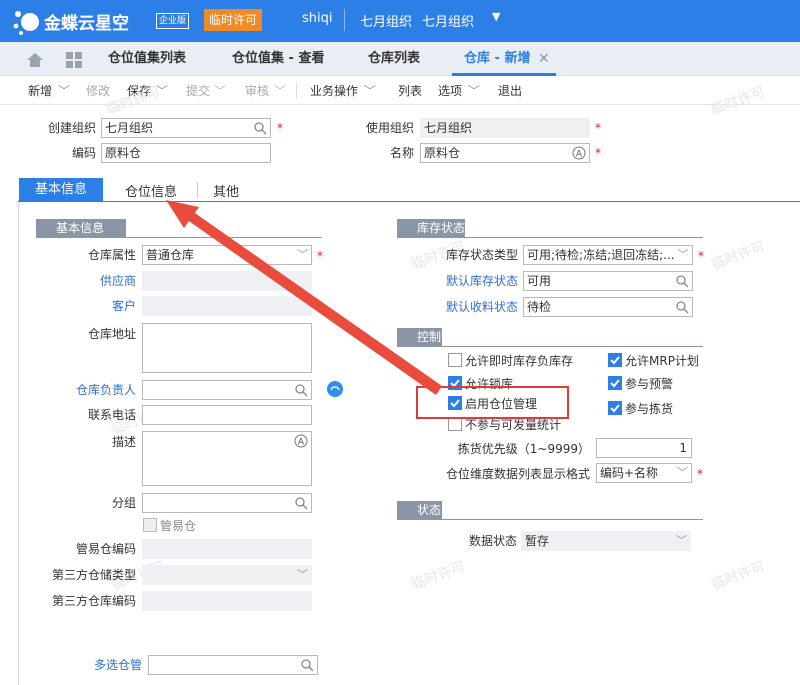 The image size is (800, 685). Describe the element at coordinates (227, 415) in the screenshot. I see `phone-input` at that location.